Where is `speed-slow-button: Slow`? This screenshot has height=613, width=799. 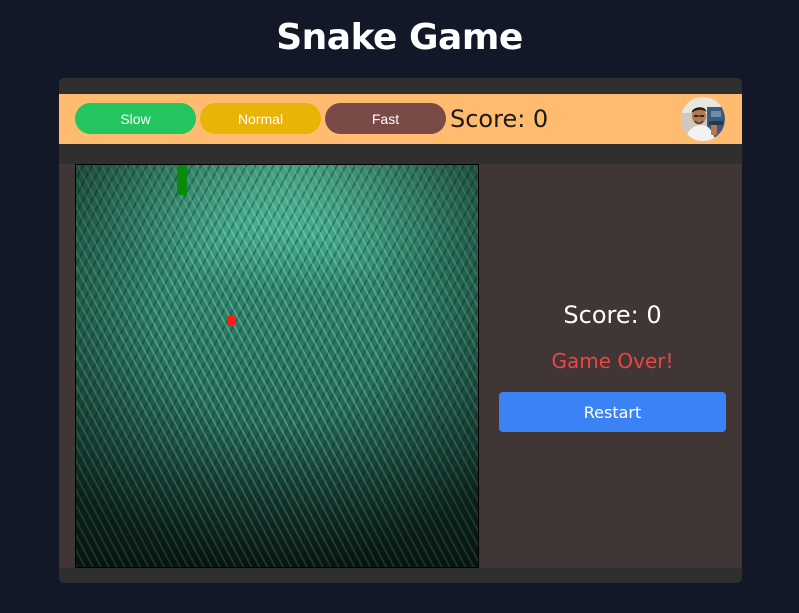 speed-slow-button: Slow is located at coordinates (135, 118).